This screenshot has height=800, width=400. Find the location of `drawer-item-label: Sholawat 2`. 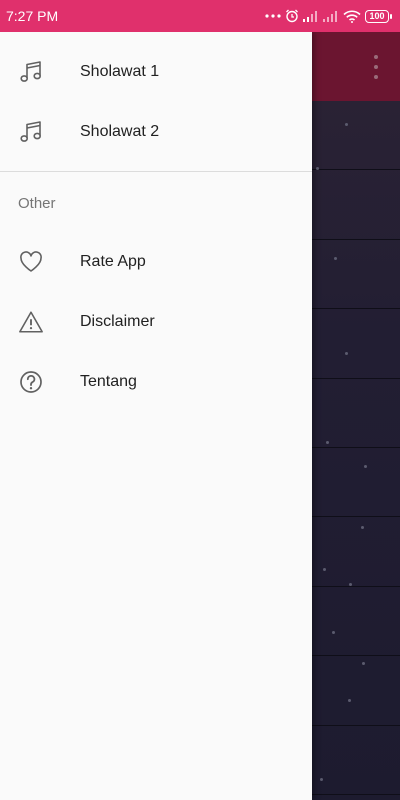

drawer-item-label: Sholawat 2 is located at coordinates (120, 131).